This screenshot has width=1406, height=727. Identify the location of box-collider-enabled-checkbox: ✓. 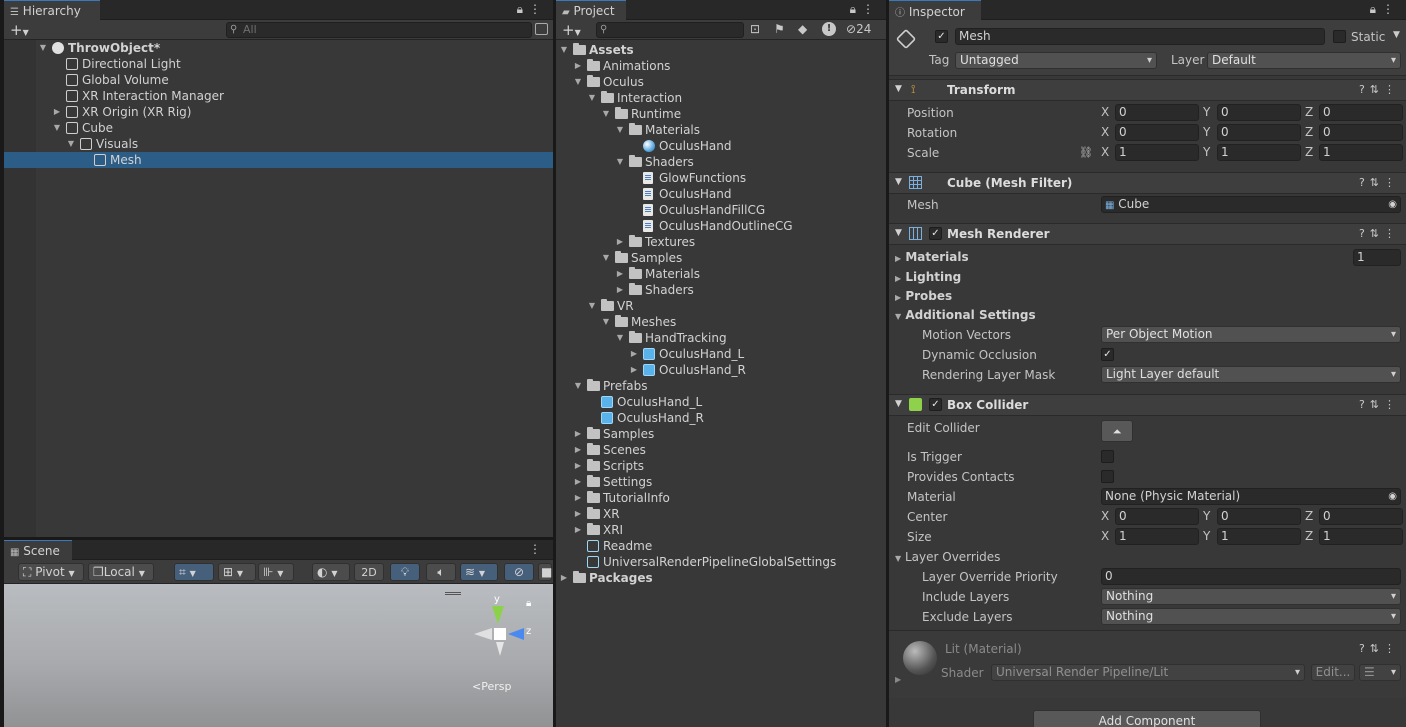
(935, 404).